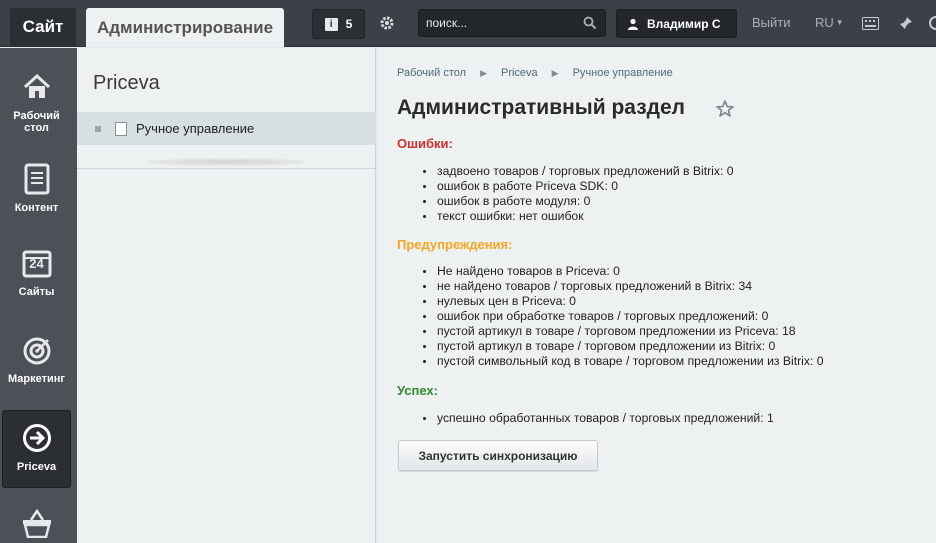  Describe the element at coordinates (684, 23) in the screenshot. I see `user-name: Владимир С` at that location.